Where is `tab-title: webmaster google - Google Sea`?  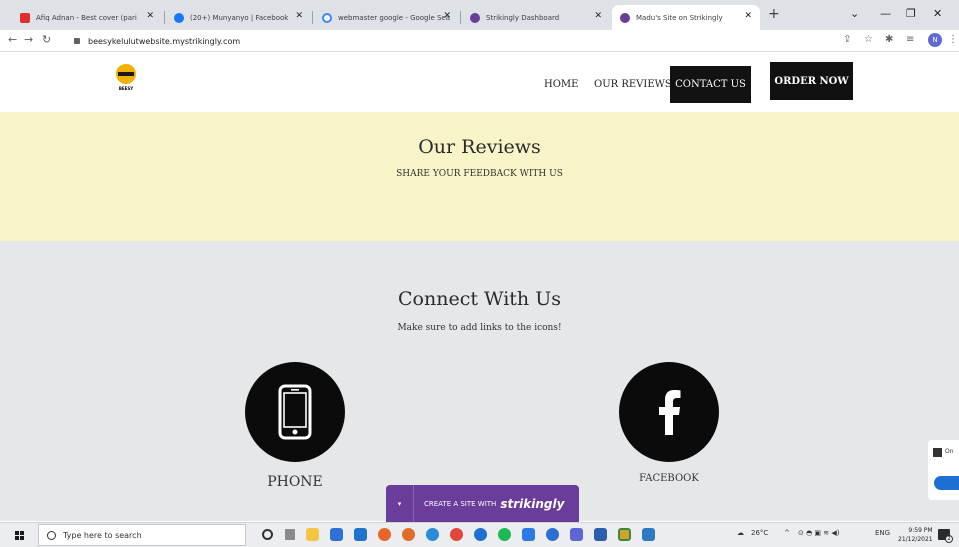 tab-title: webmaster google - Google Sea is located at coordinates (394, 17).